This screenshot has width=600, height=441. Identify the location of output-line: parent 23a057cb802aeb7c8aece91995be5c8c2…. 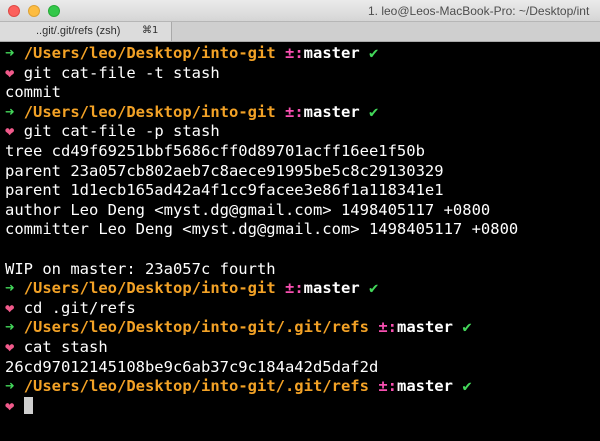
(302, 172).